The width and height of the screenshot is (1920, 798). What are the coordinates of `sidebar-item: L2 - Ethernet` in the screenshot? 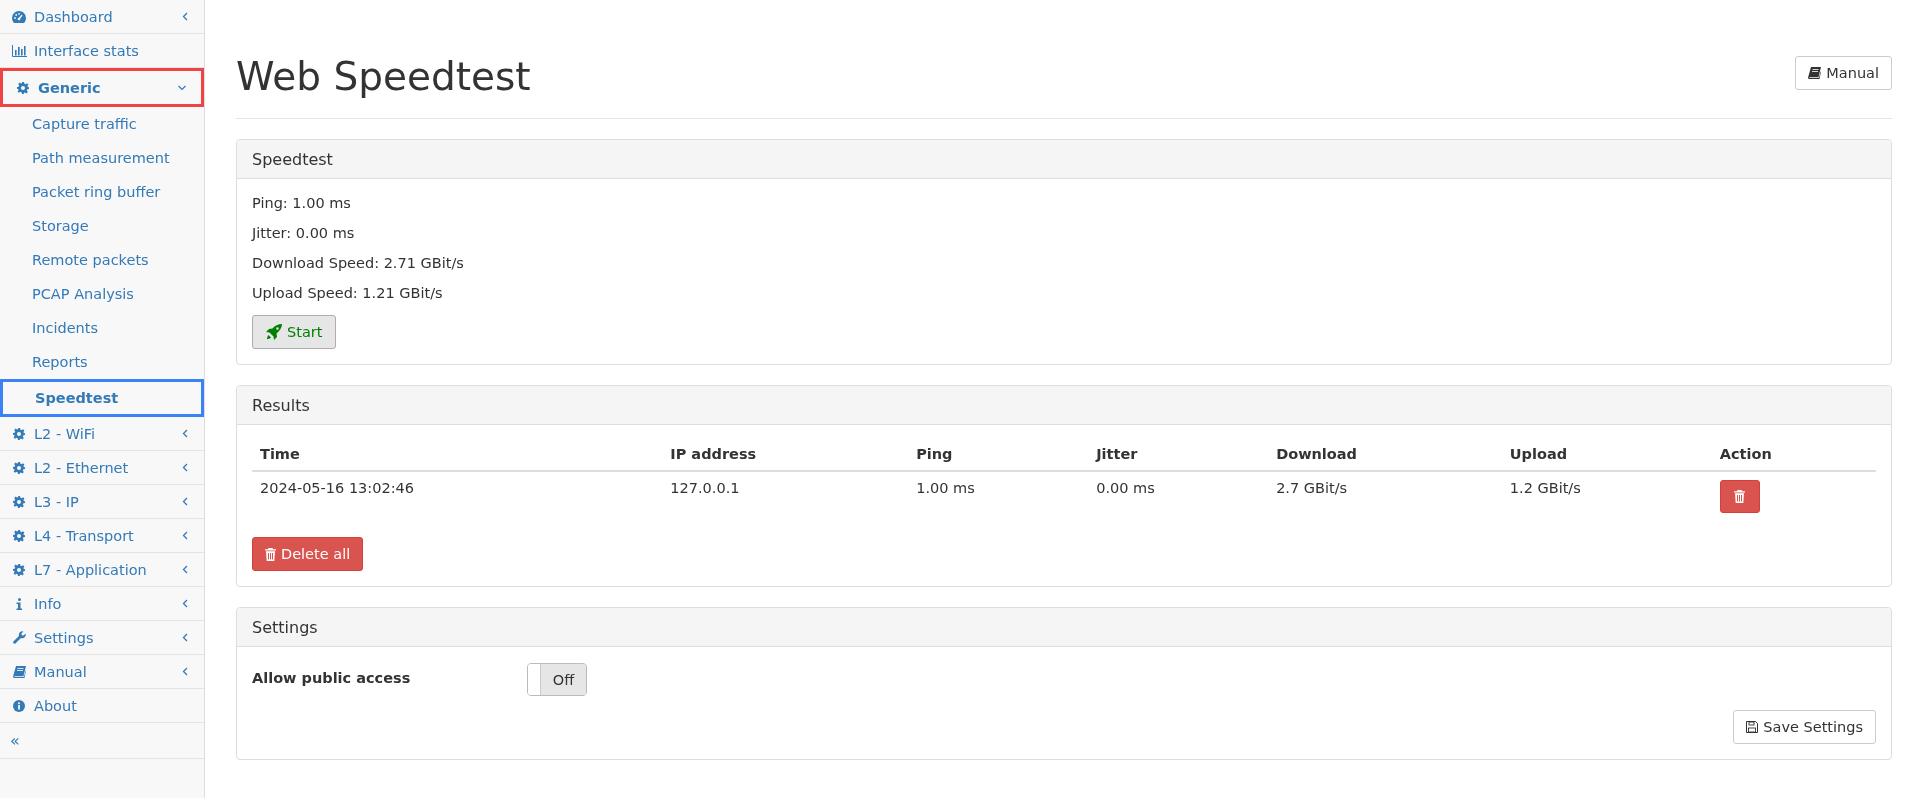 It's located at (102, 468).